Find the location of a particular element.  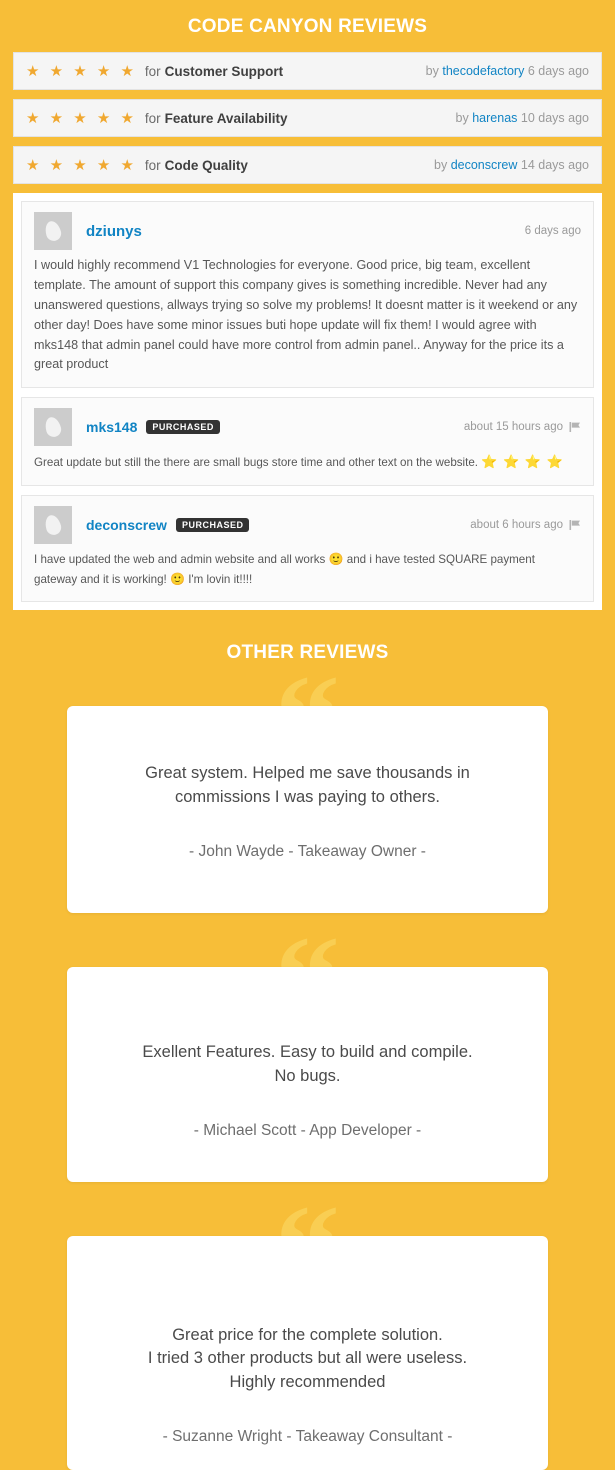

review-text-part3: I'm lovin it!!!! is located at coordinates (220, 579).